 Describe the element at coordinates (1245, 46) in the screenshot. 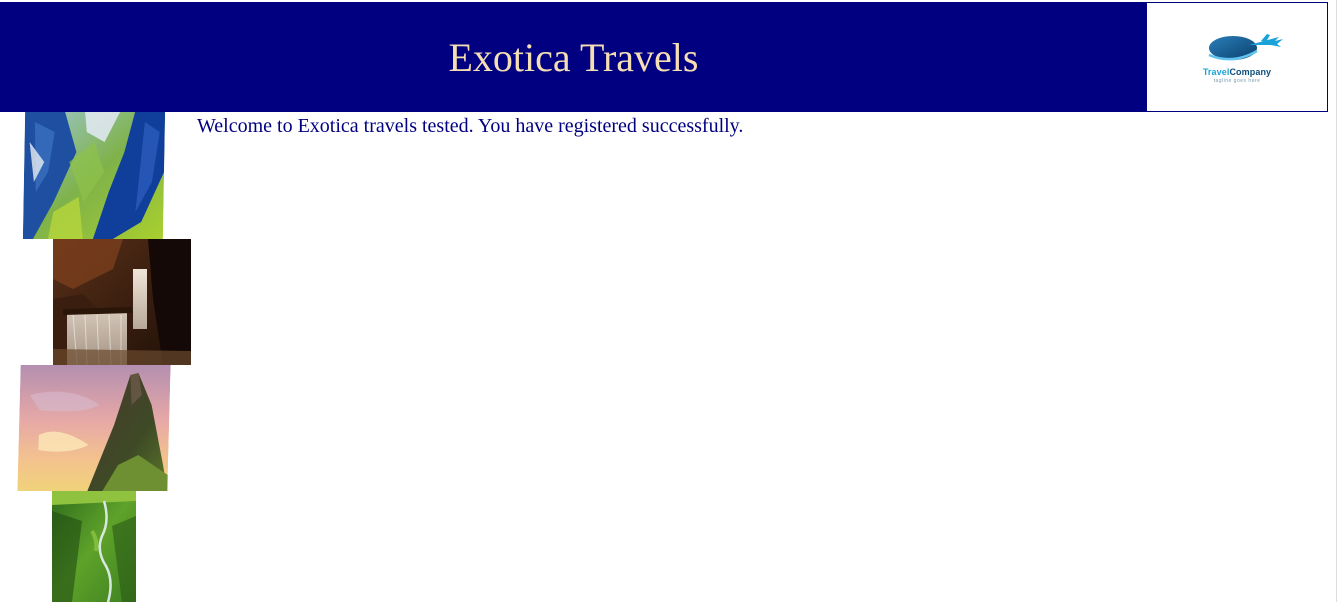

I see `airplane-globe-icon` at that location.